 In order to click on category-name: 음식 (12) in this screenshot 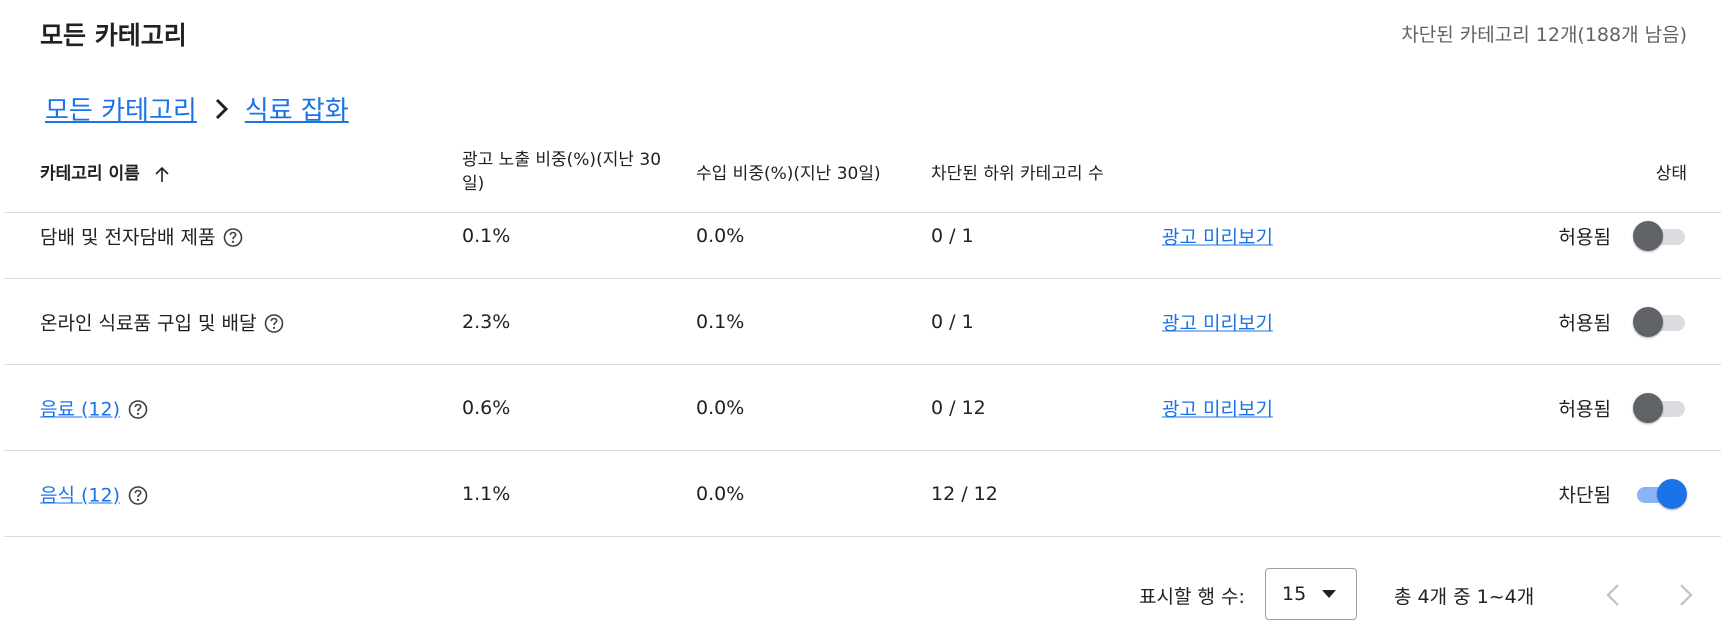, I will do `click(94, 493)`.